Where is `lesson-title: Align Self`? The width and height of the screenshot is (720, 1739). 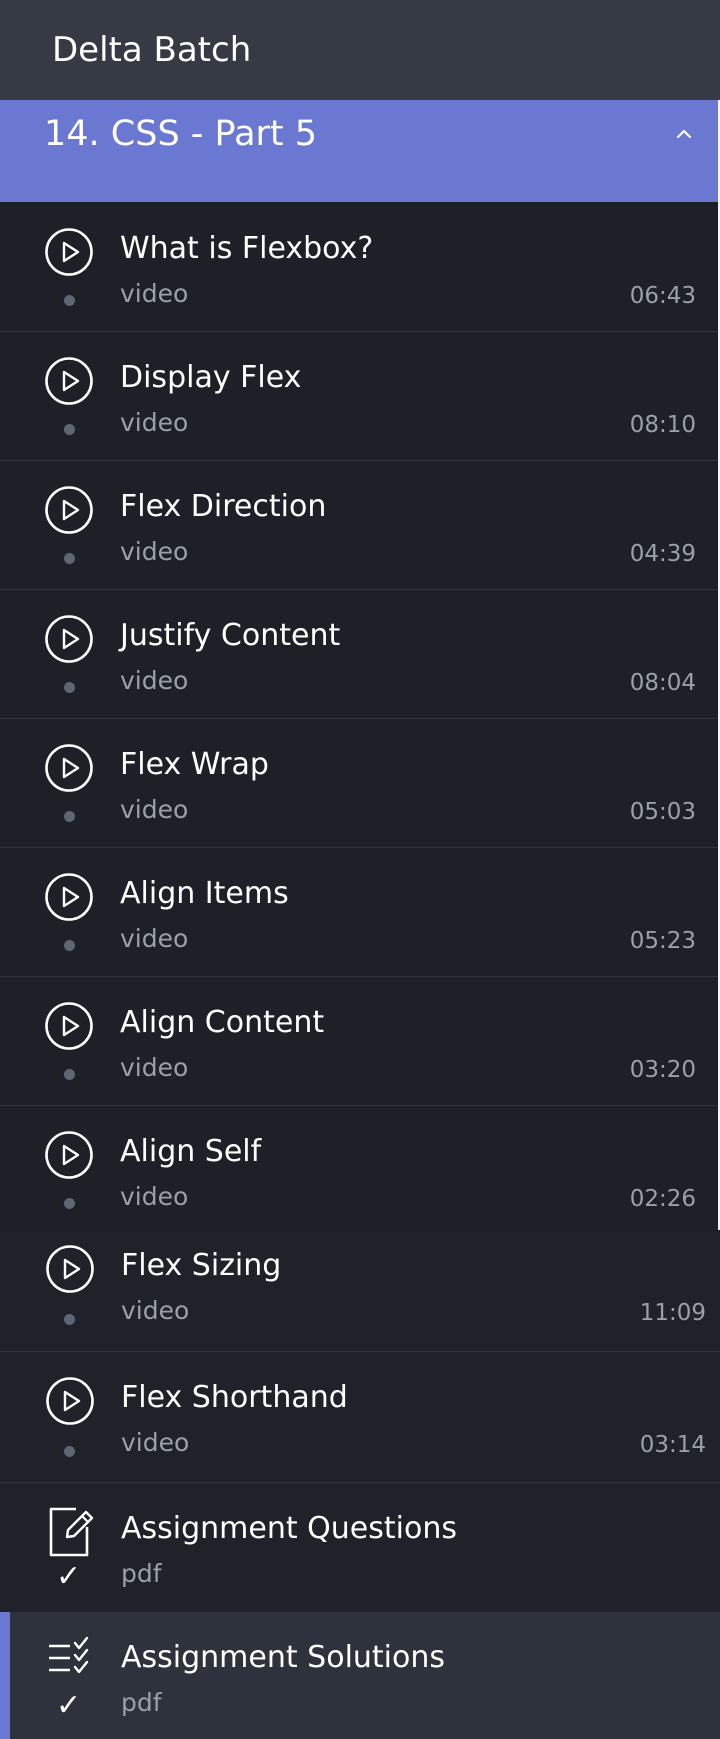 lesson-title: Align Self is located at coordinates (191, 1151).